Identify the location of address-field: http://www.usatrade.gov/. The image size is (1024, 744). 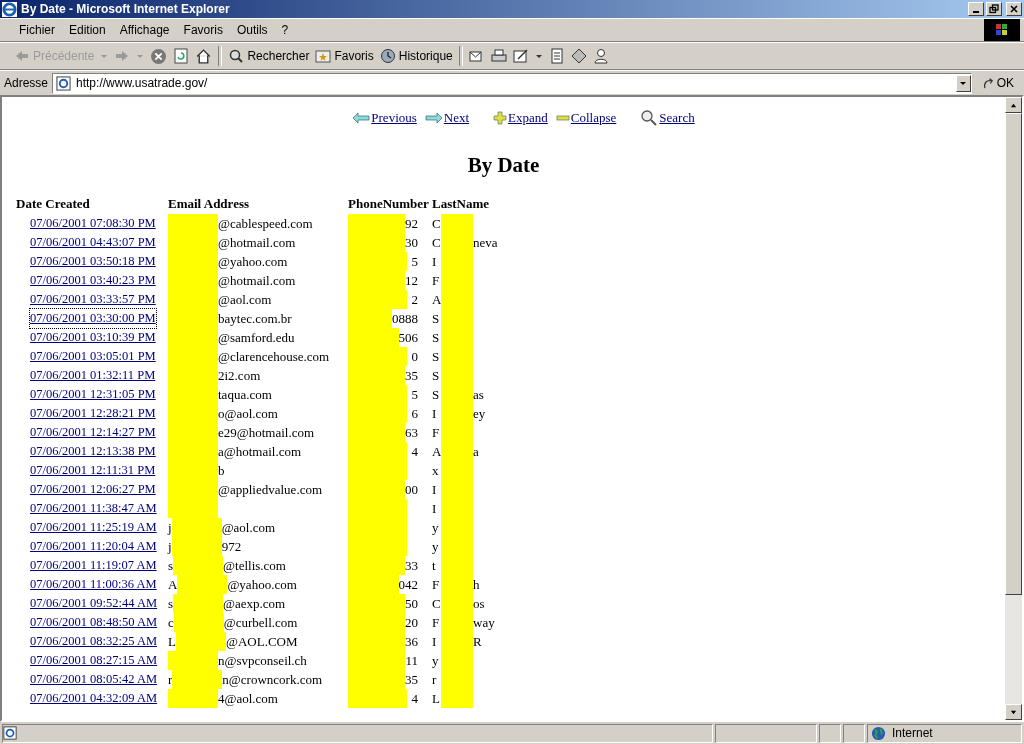
(512, 83).